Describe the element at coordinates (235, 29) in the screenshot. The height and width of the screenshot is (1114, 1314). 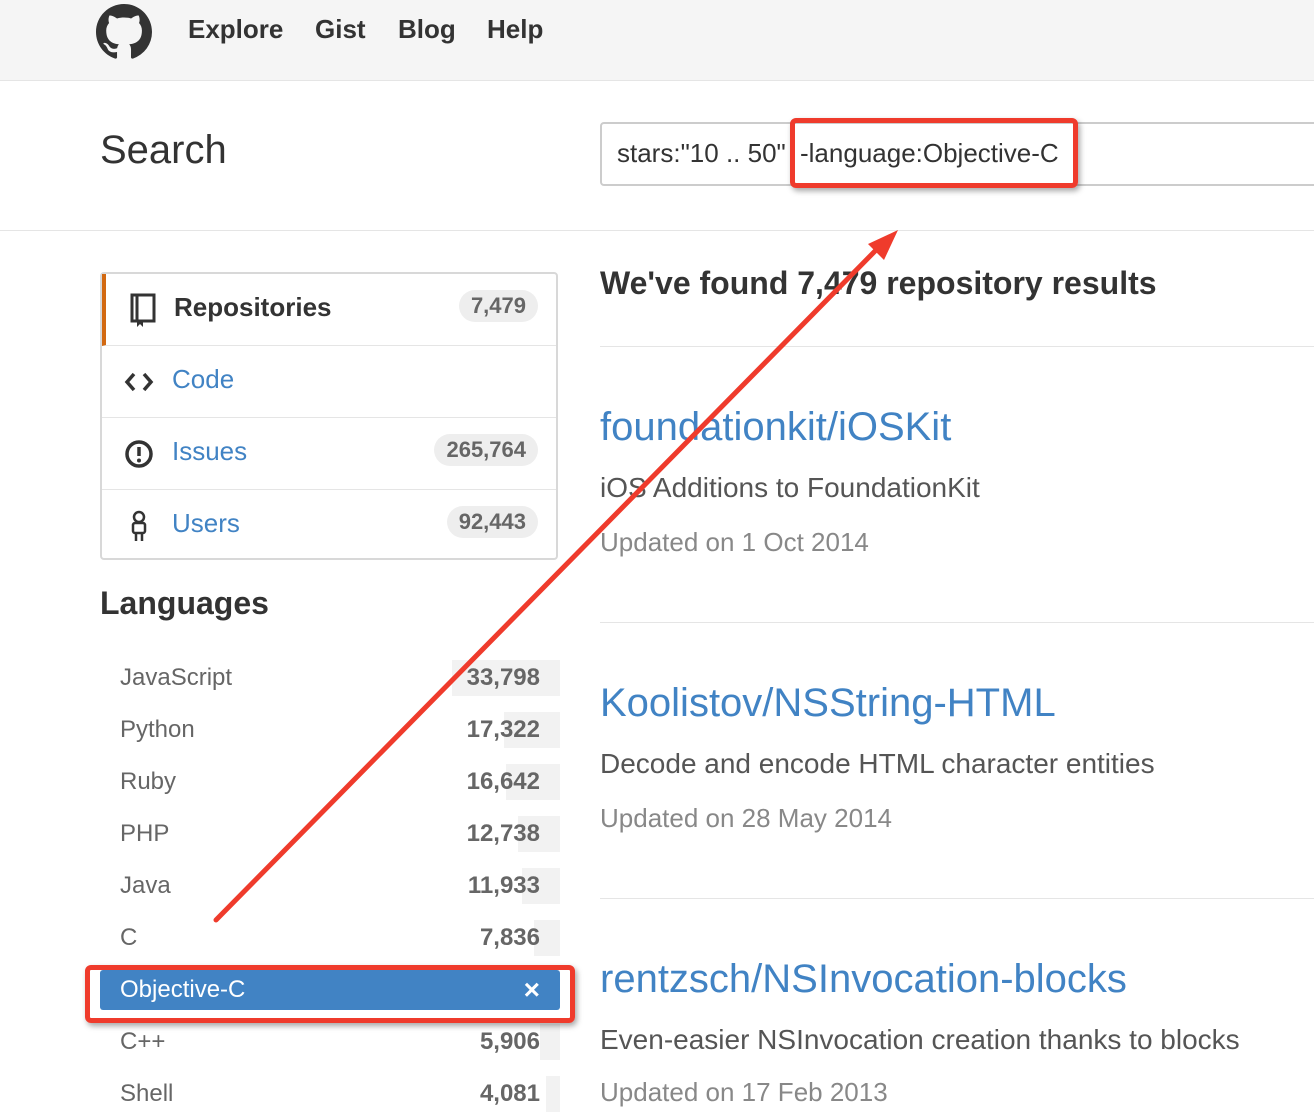
I see `nav-explore: Explore` at that location.